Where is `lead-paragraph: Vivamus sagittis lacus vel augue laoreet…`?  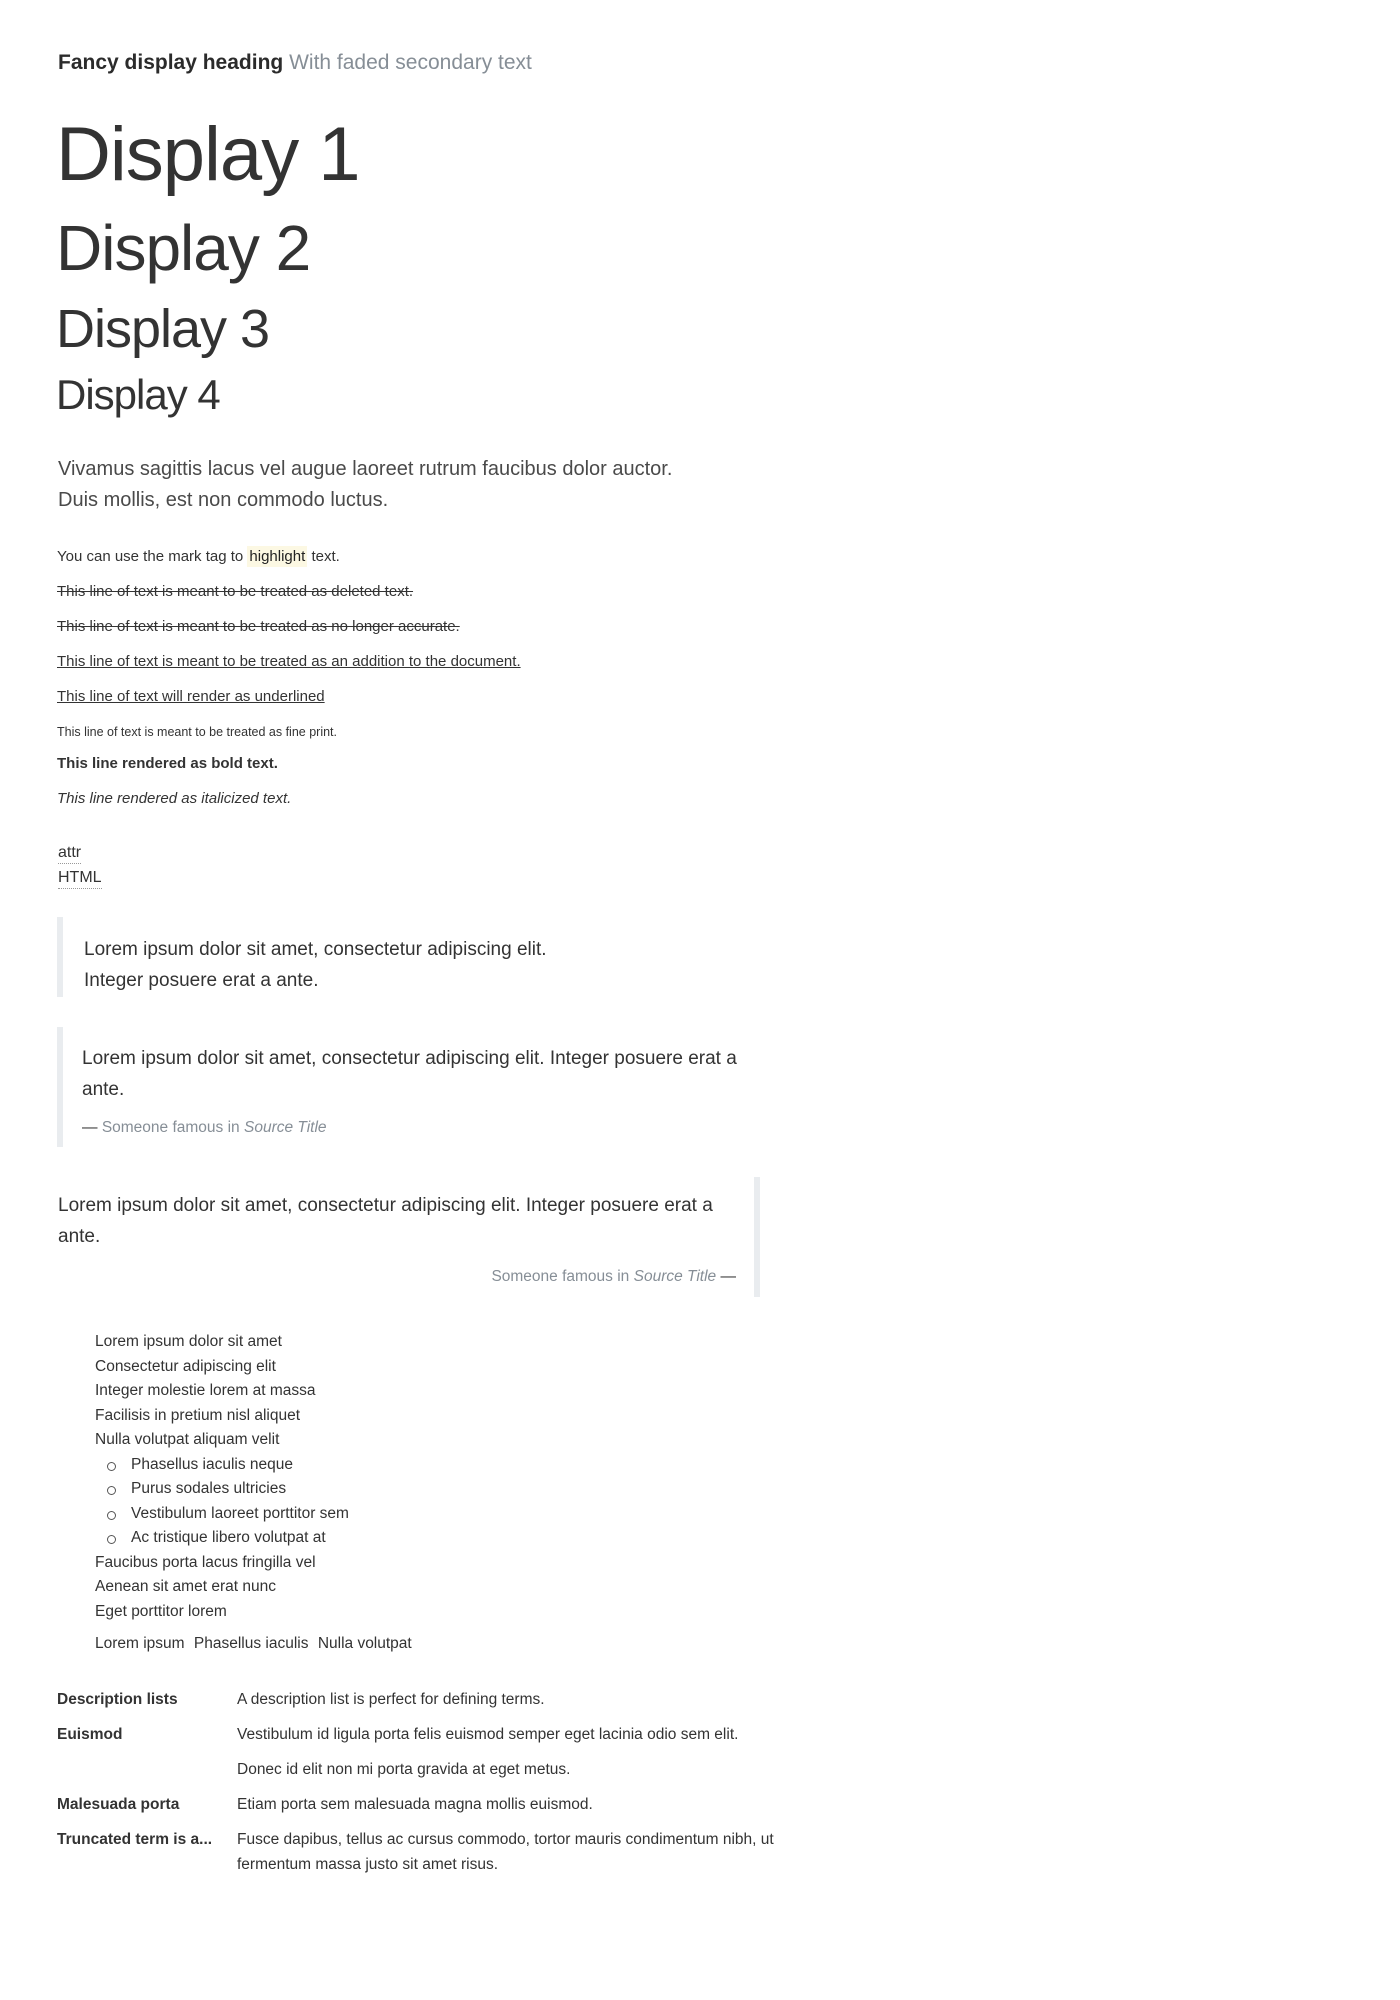
lead-paragraph: Vivamus sagittis lacus vel augue laoreet… is located at coordinates (378, 485).